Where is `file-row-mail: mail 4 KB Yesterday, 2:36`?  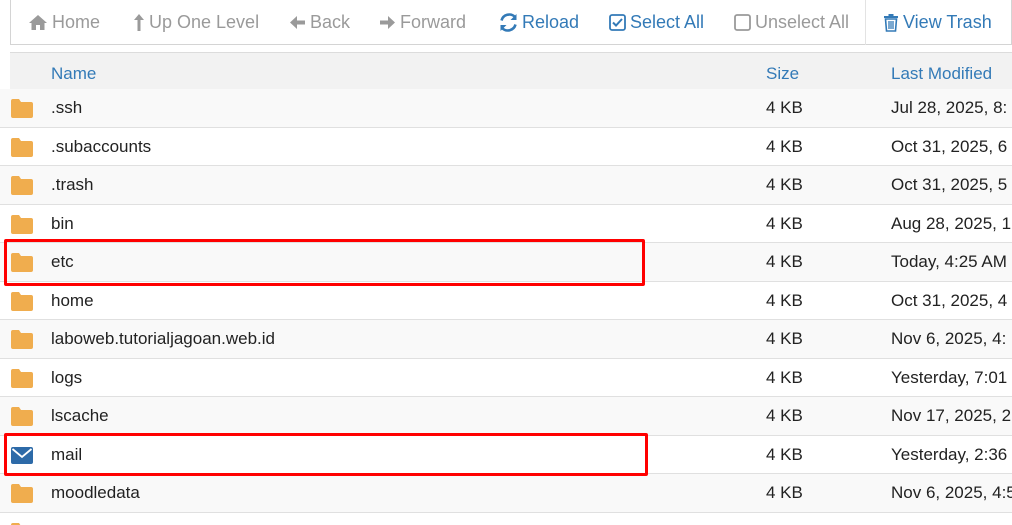 file-row-mail: mail 4 KB Yesterday, 2:36 is located at coordinates (506, 455).